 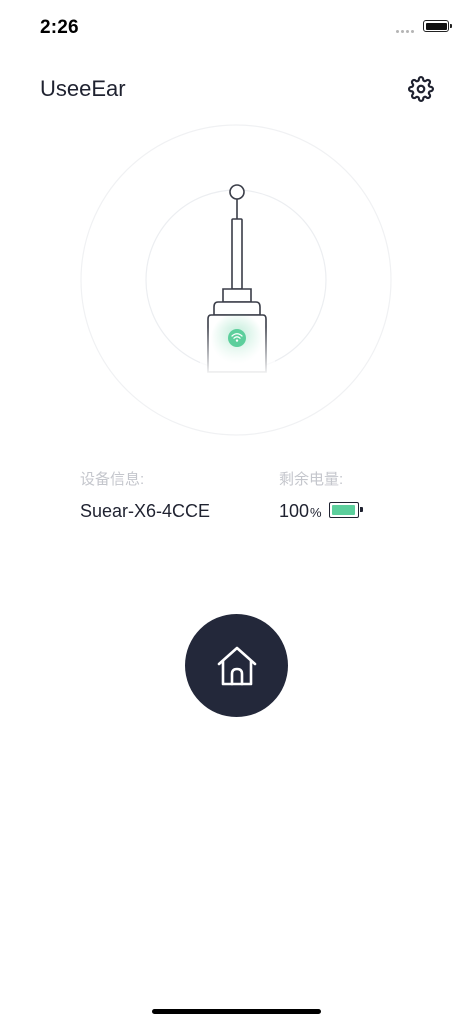 I want to click on settings-button, so click(x=421, y=89).